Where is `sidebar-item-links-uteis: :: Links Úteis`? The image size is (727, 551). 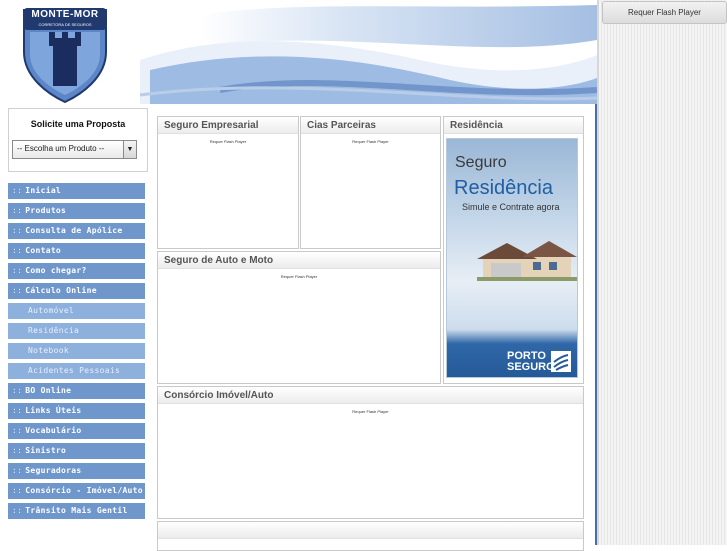 sidebar-item-links-uteis: :: Links Úteis is located at coordinates (76, 411).